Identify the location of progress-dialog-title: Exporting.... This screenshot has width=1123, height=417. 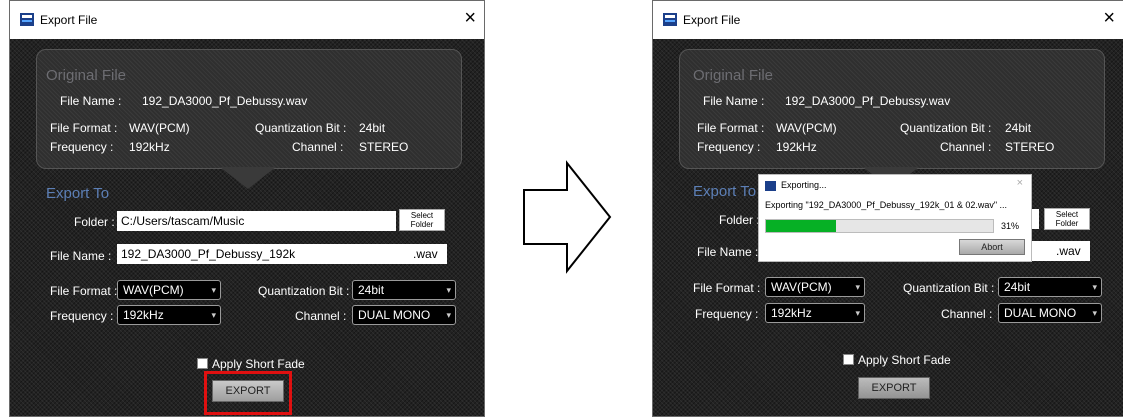
(804, 185).